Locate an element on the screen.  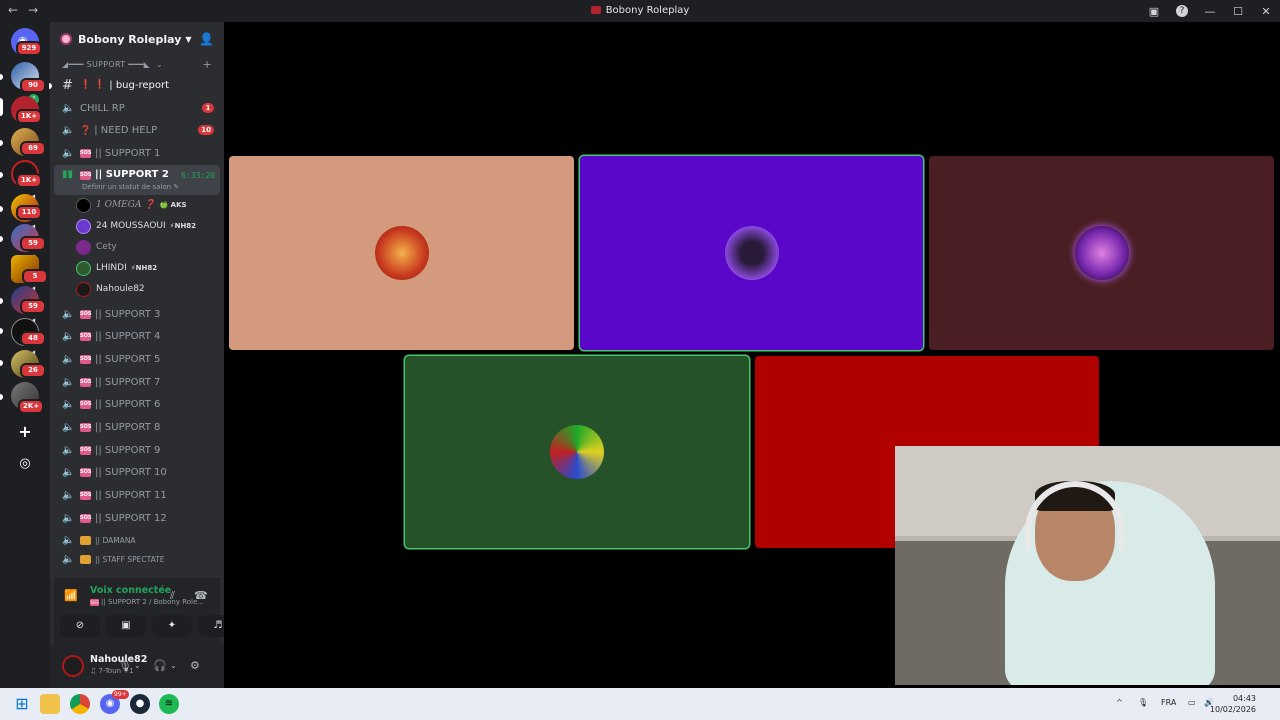
window-titlebar: ← → Bobony Roleplay ▣ ? — ☐ ✕ is located at coordinates (640, 11).